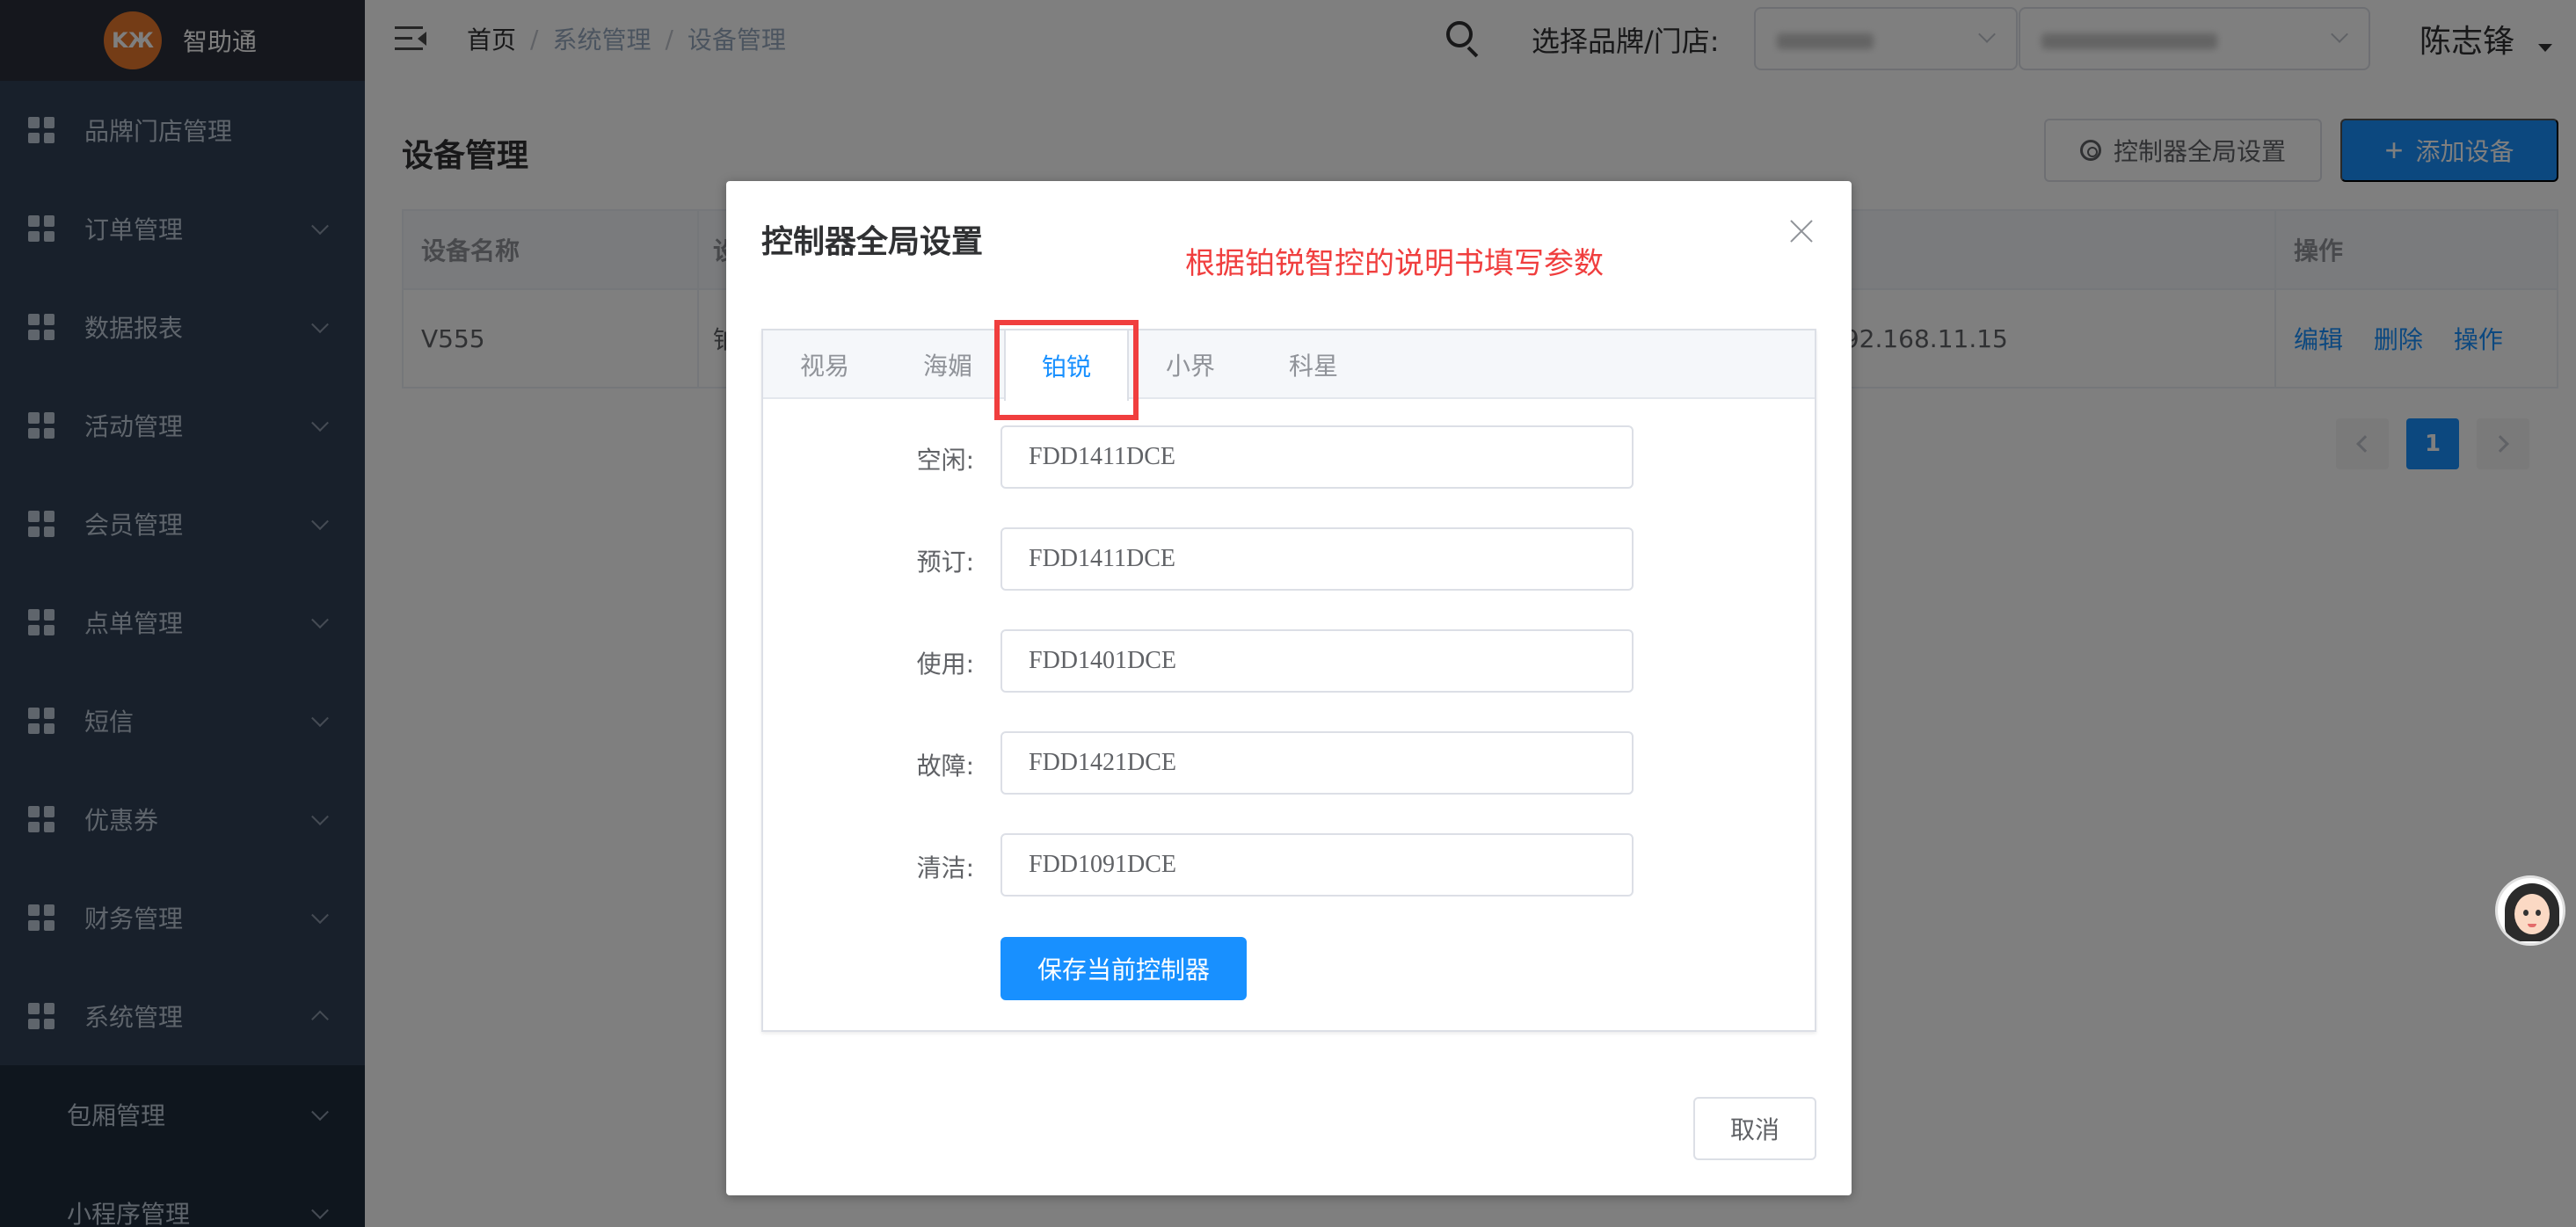 The width and height of the screenshot is (2576, 1227). Describe the element at coordinates (2532, 914) in the screenshot. I see `avatar-face` at that location.